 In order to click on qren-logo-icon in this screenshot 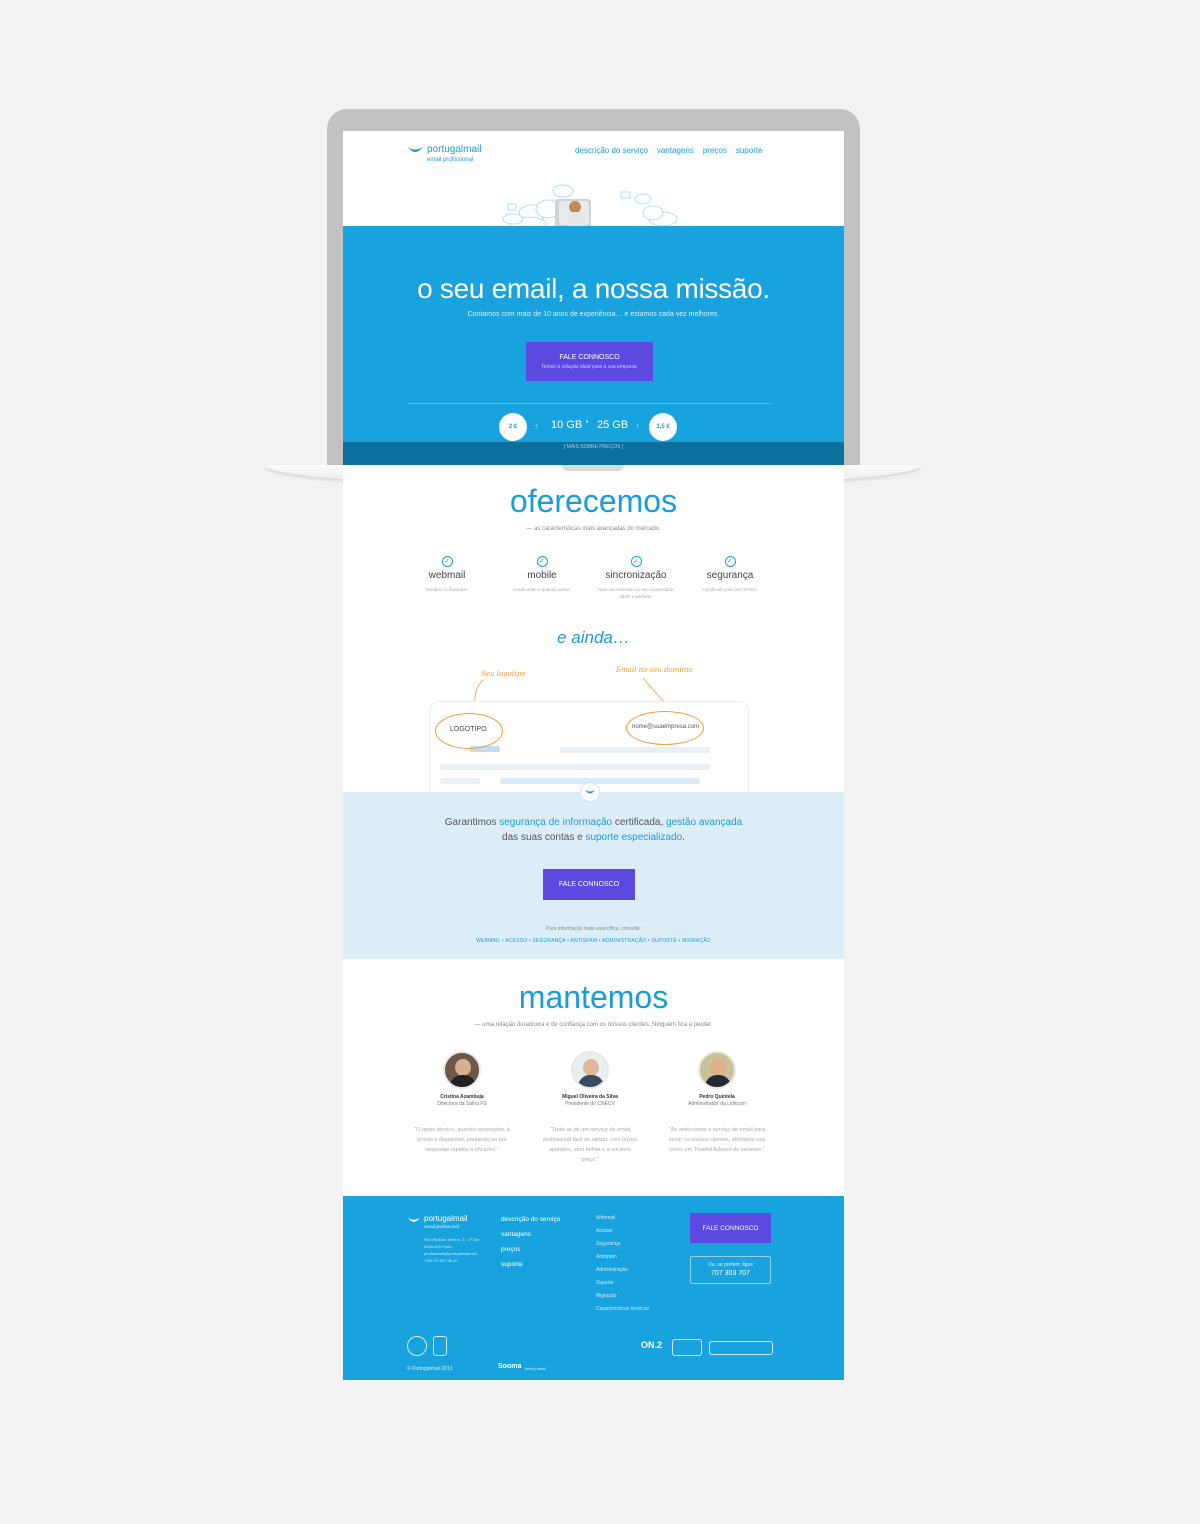, I will do `click(687, 1347)`.